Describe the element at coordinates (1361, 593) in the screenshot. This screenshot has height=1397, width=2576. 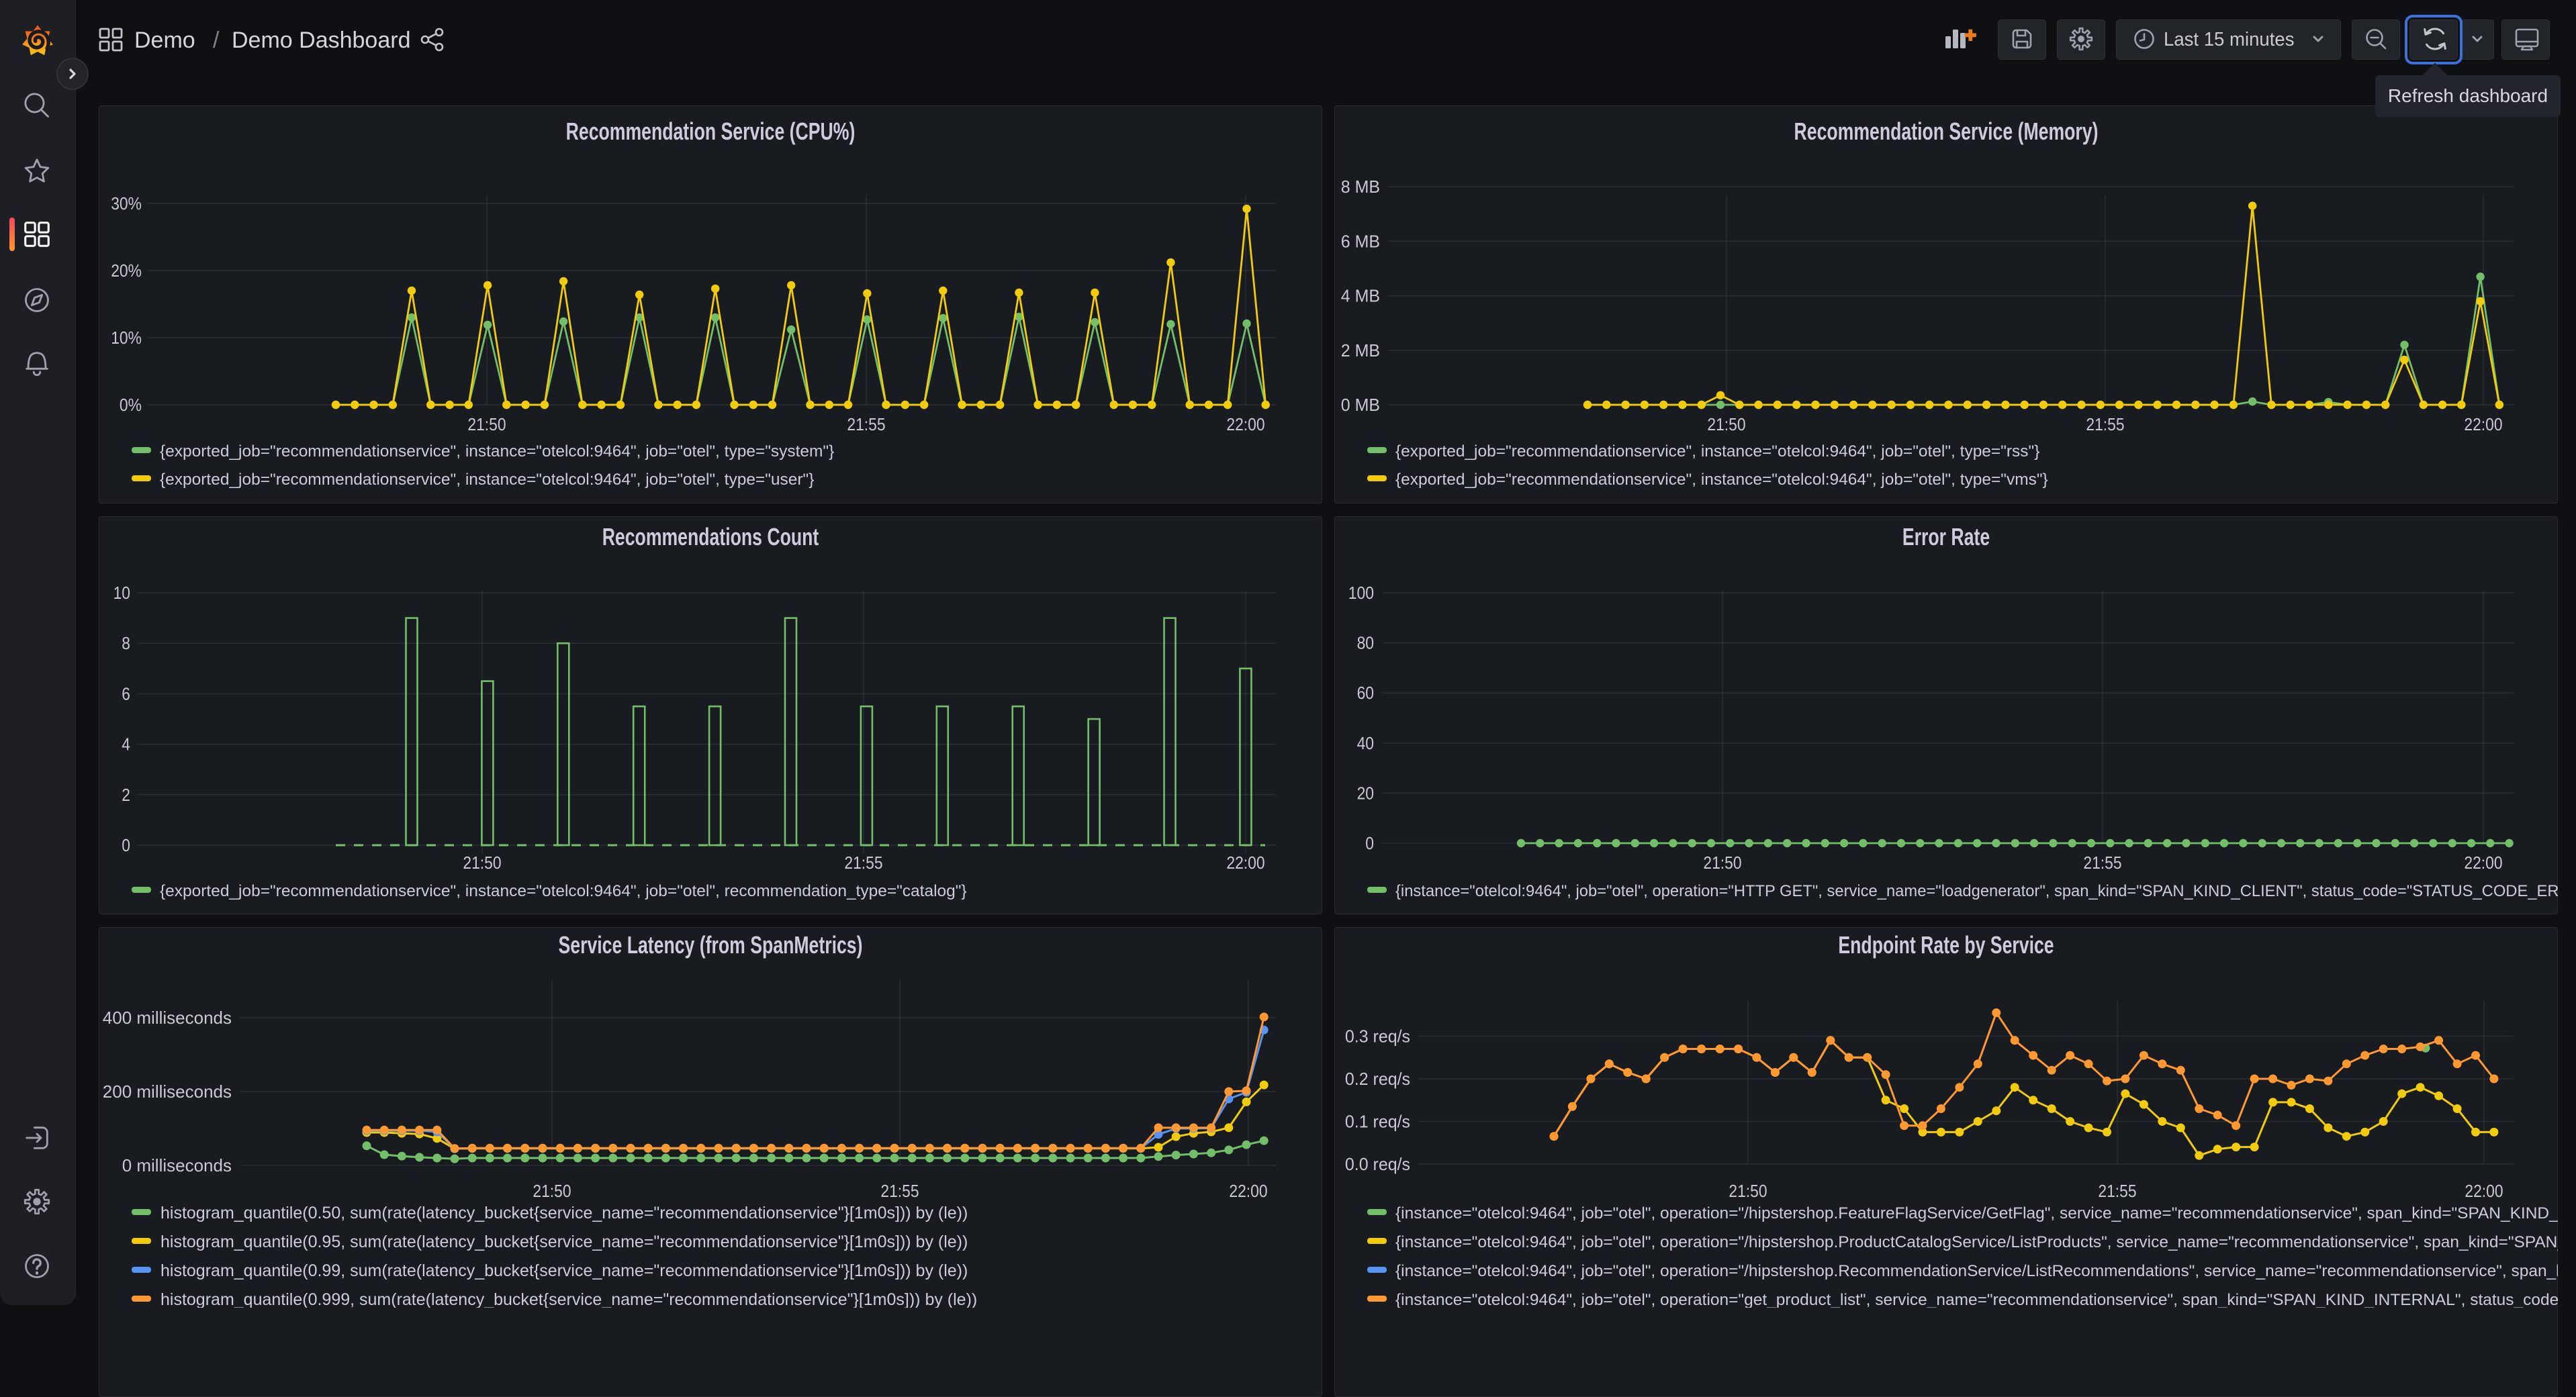
I see `svg-text: 100` at that location.